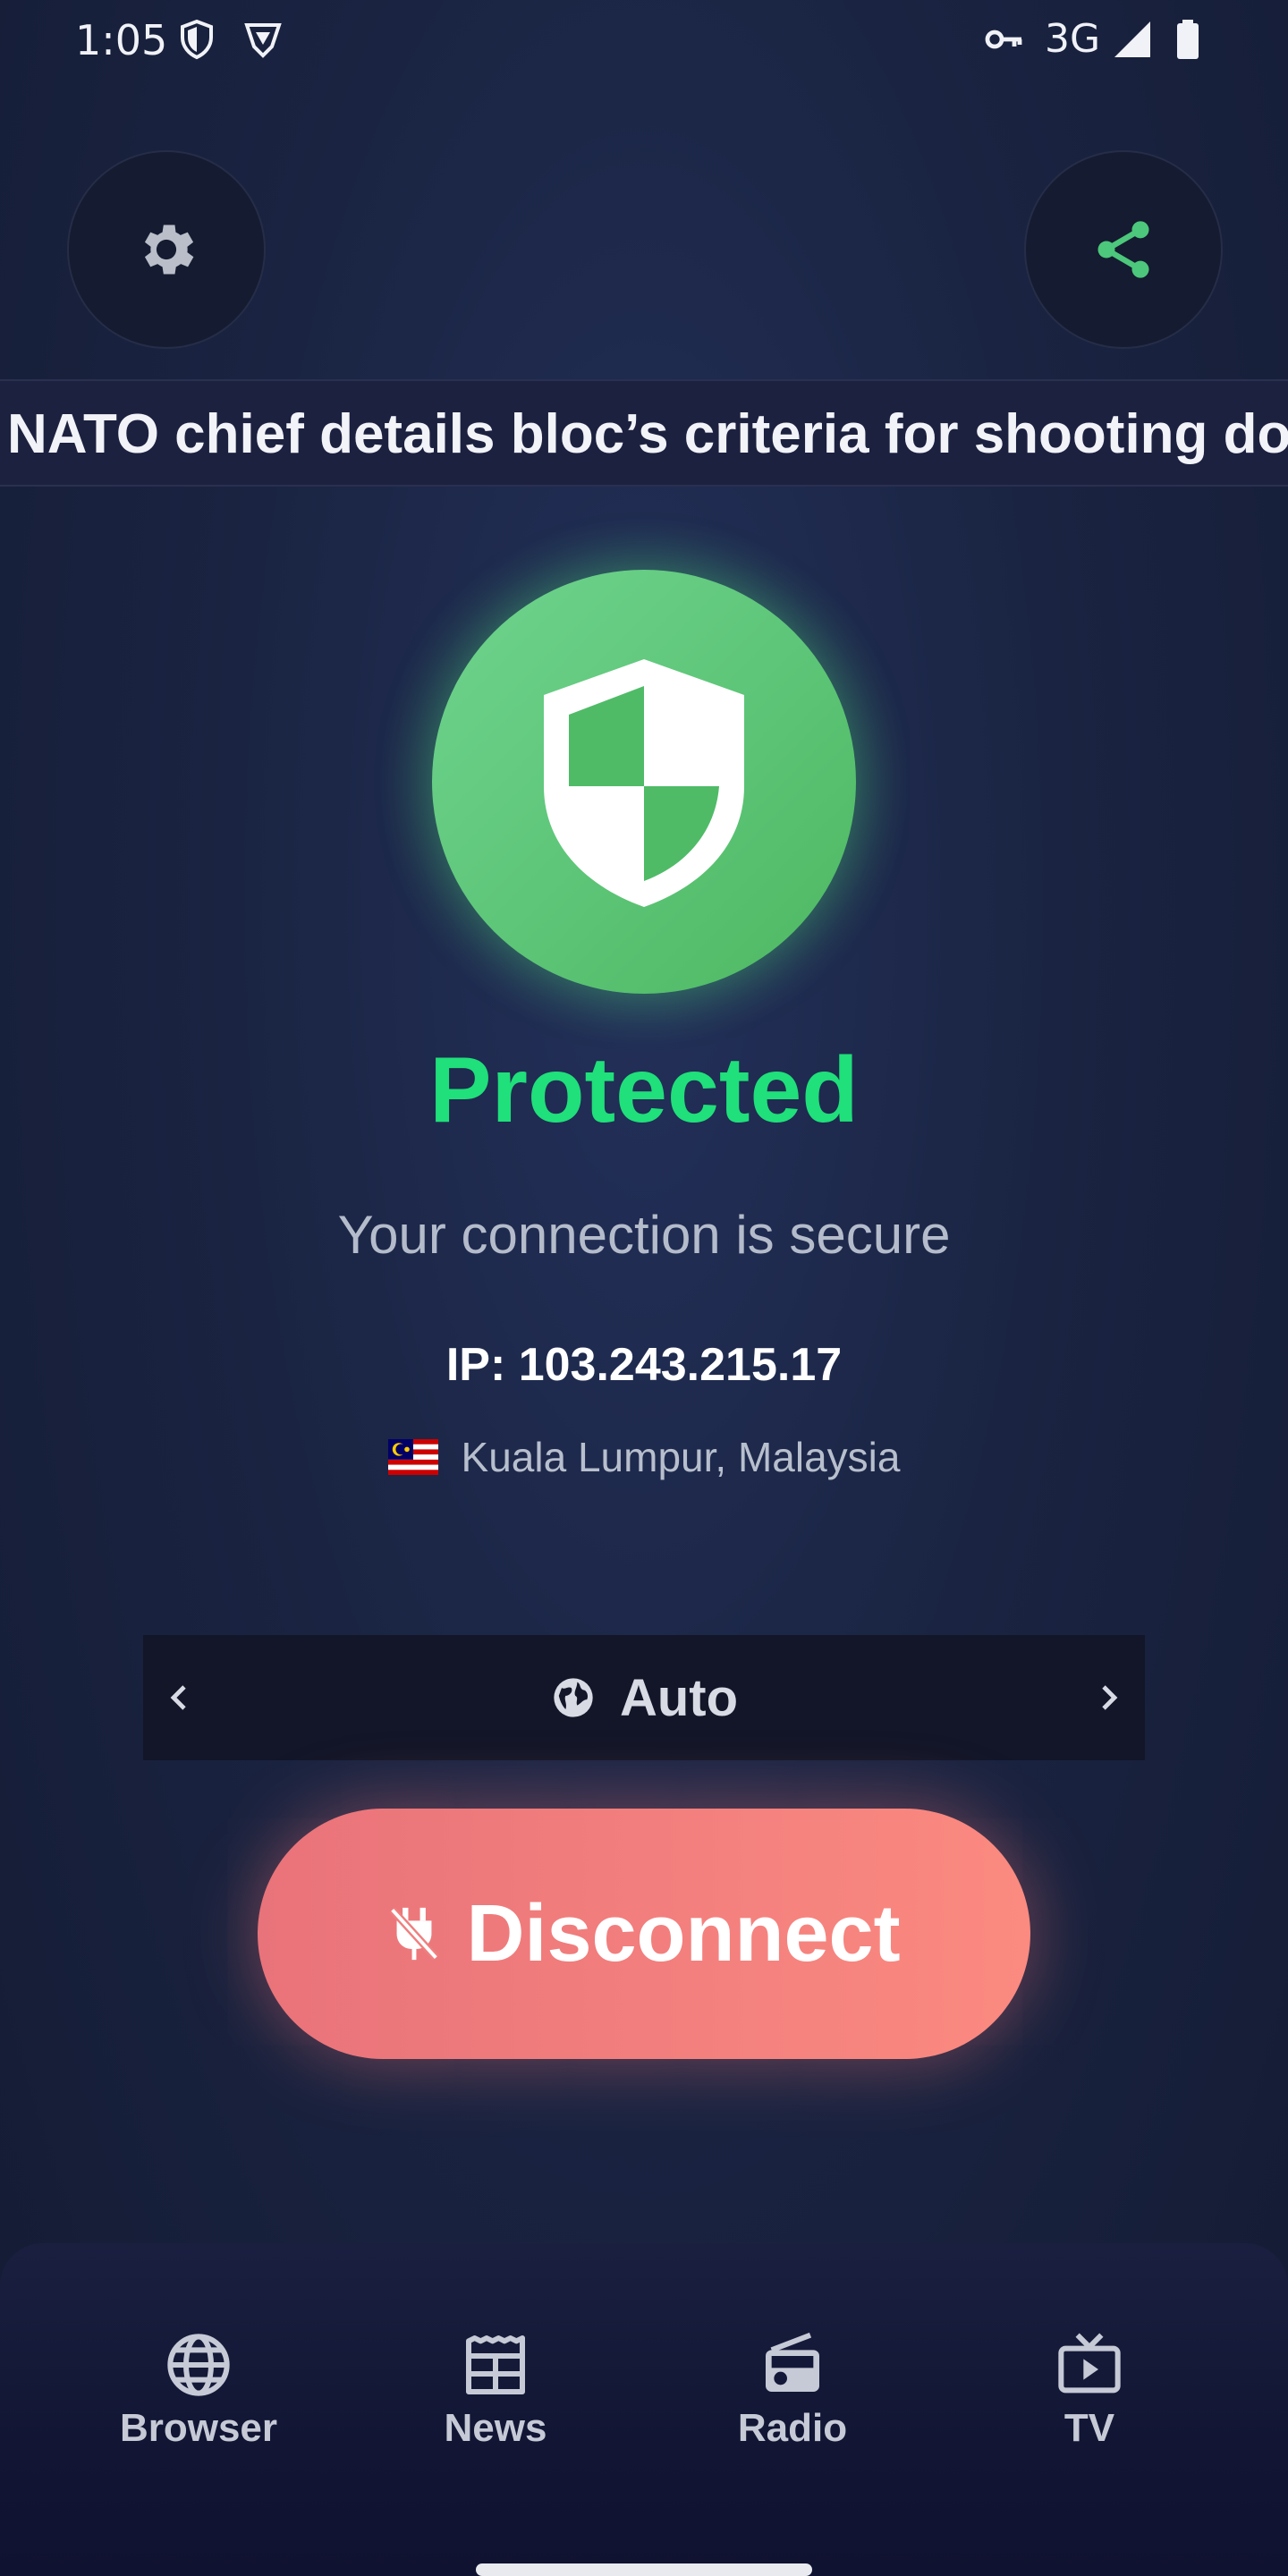 The width and height of the screenshot is (1288, 2576). I want to click on bottom-nav: Browser News Radio TV, so click(644, 2409).